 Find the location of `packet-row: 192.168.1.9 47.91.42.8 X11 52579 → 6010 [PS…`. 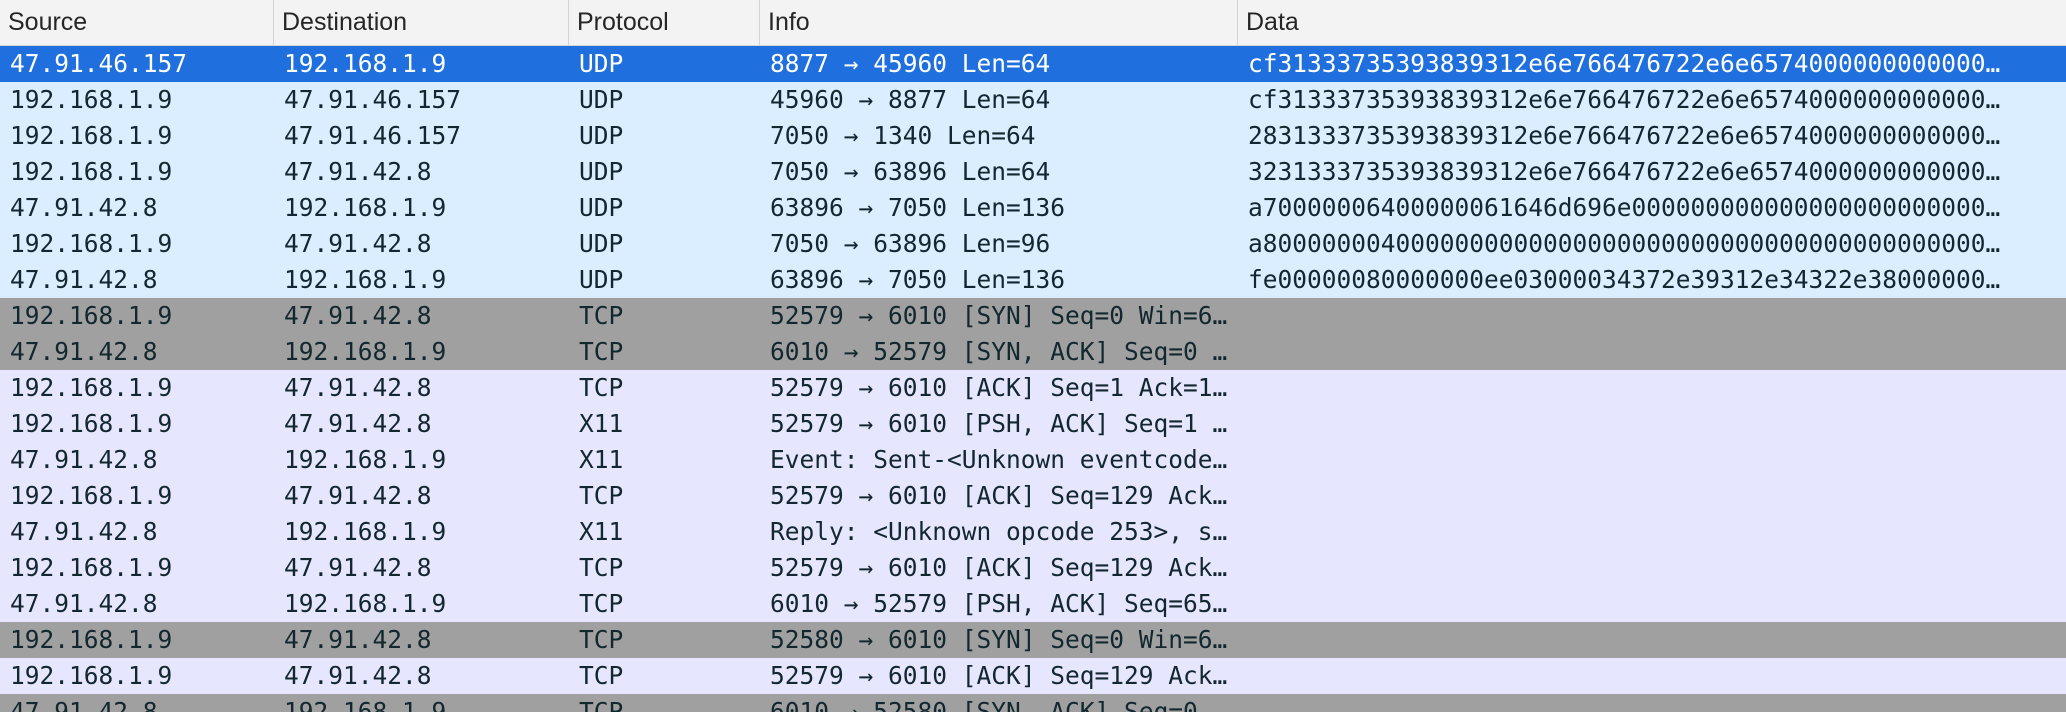

packet-row: 192.168.1.9 47.91.42.8 X11 52579 → 6010 [PS… is located at coordinates (1033, 424).